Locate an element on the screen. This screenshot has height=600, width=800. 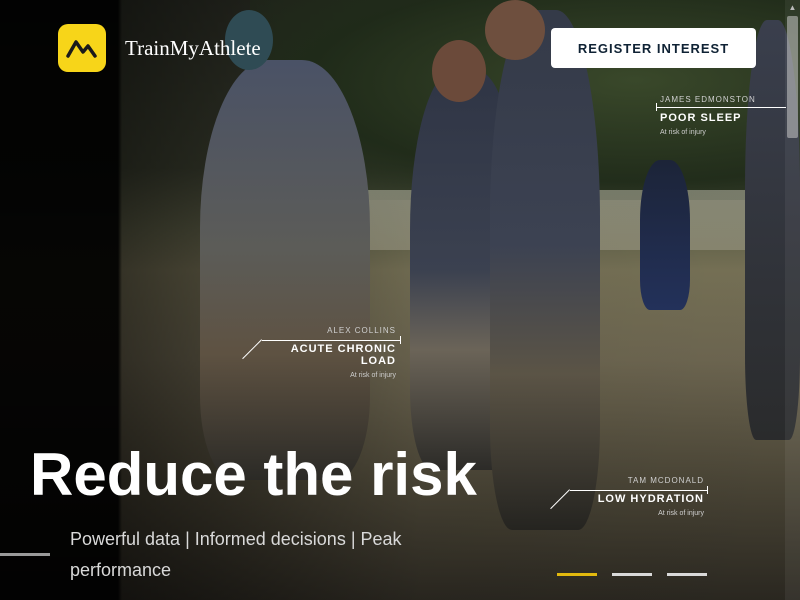
register-interest-button: REGISTER INTEREST is located at coordinates (653, 48).